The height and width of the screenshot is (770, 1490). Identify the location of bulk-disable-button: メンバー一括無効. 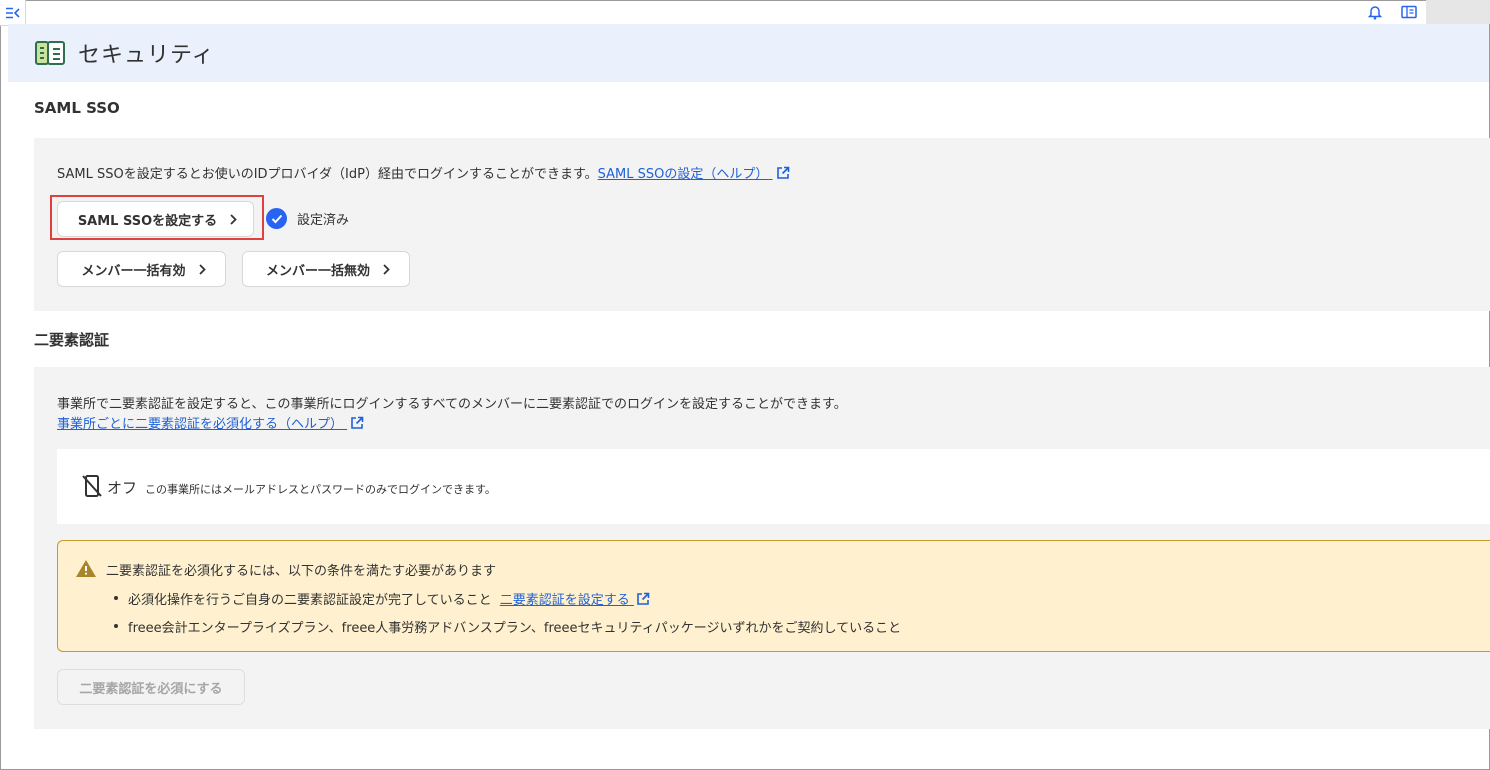
(326, 269).